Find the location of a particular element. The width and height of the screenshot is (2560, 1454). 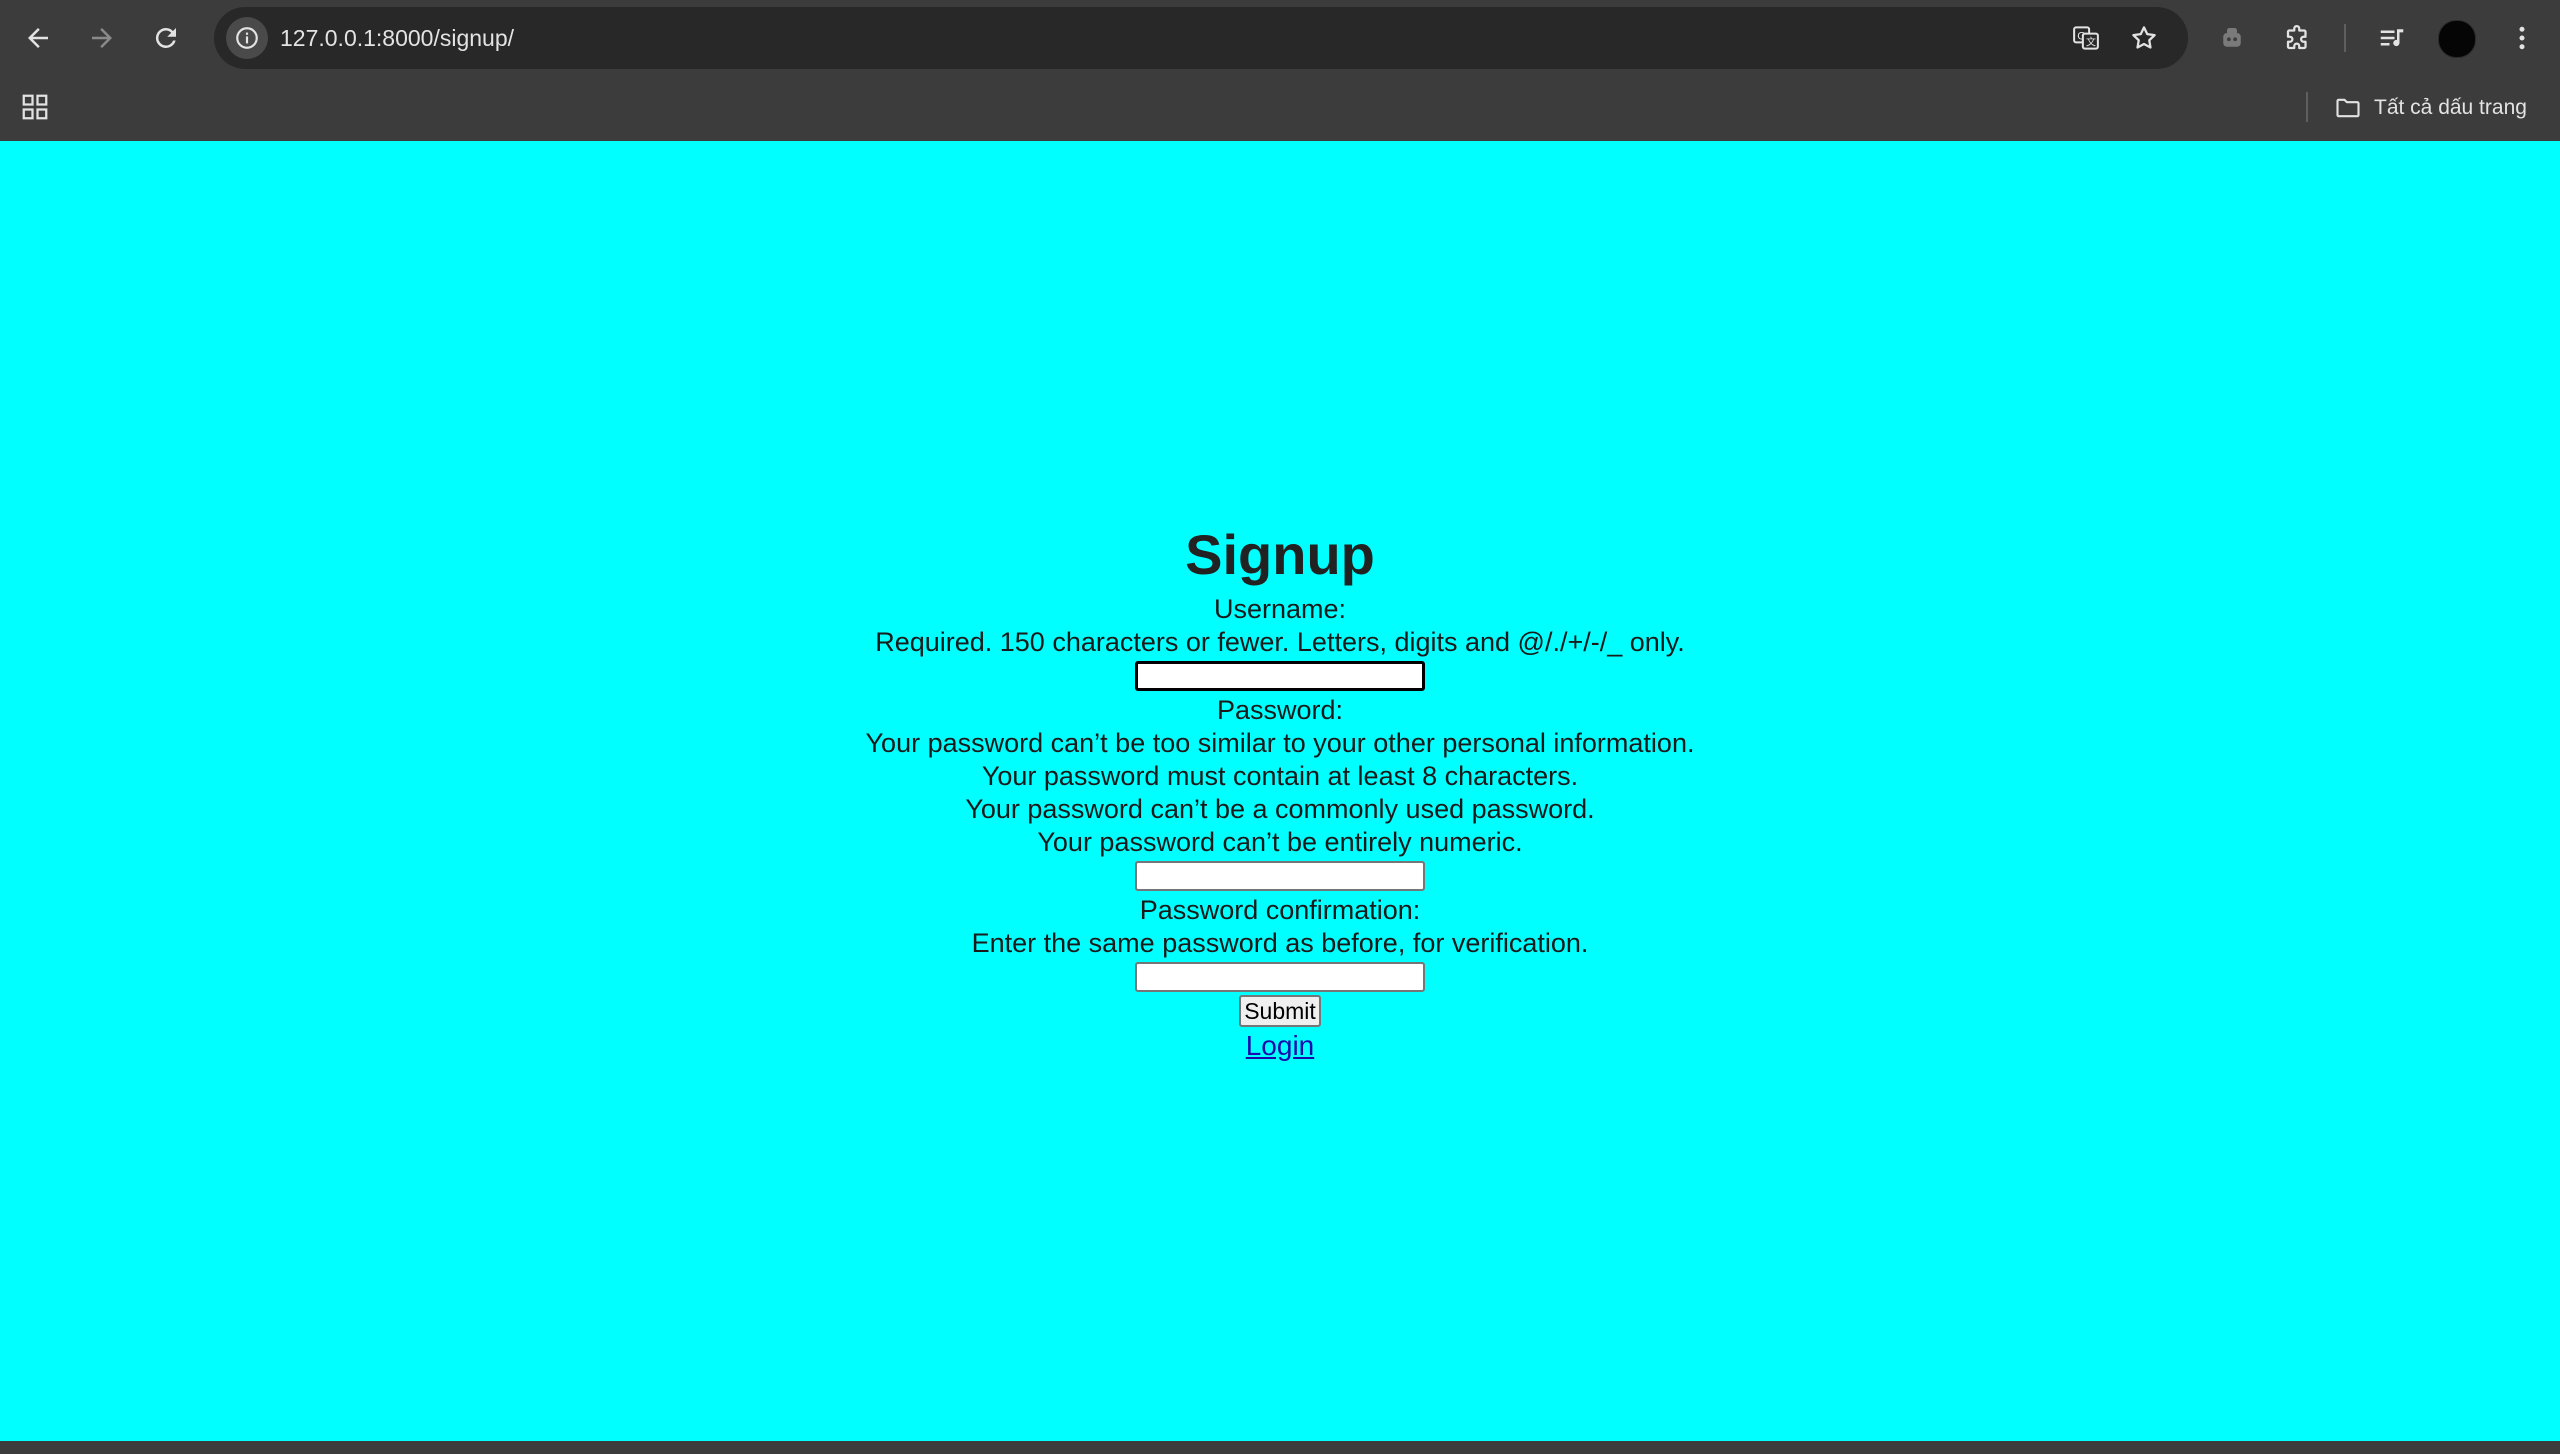

bookmark-star-button is located at coordinates (2144, 38).